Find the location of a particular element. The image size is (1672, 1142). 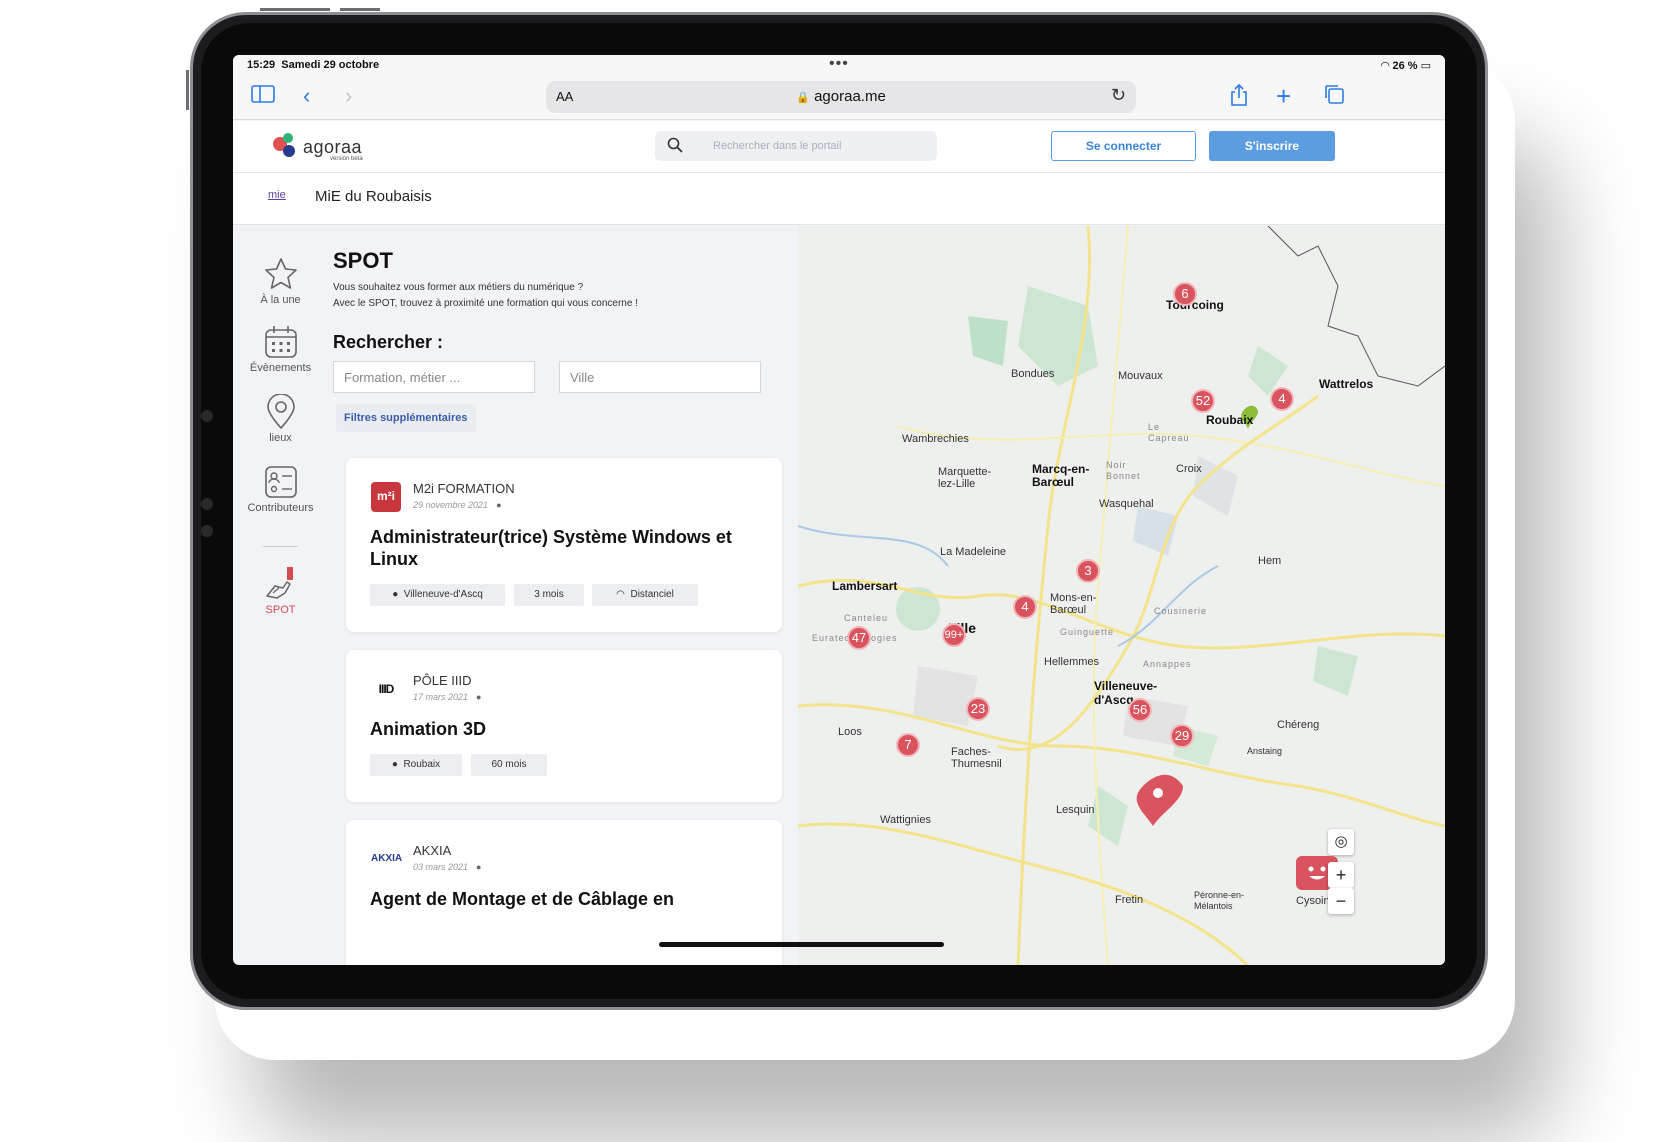

nav-item-evenements: Évènements is located at coordinates (280, 349).